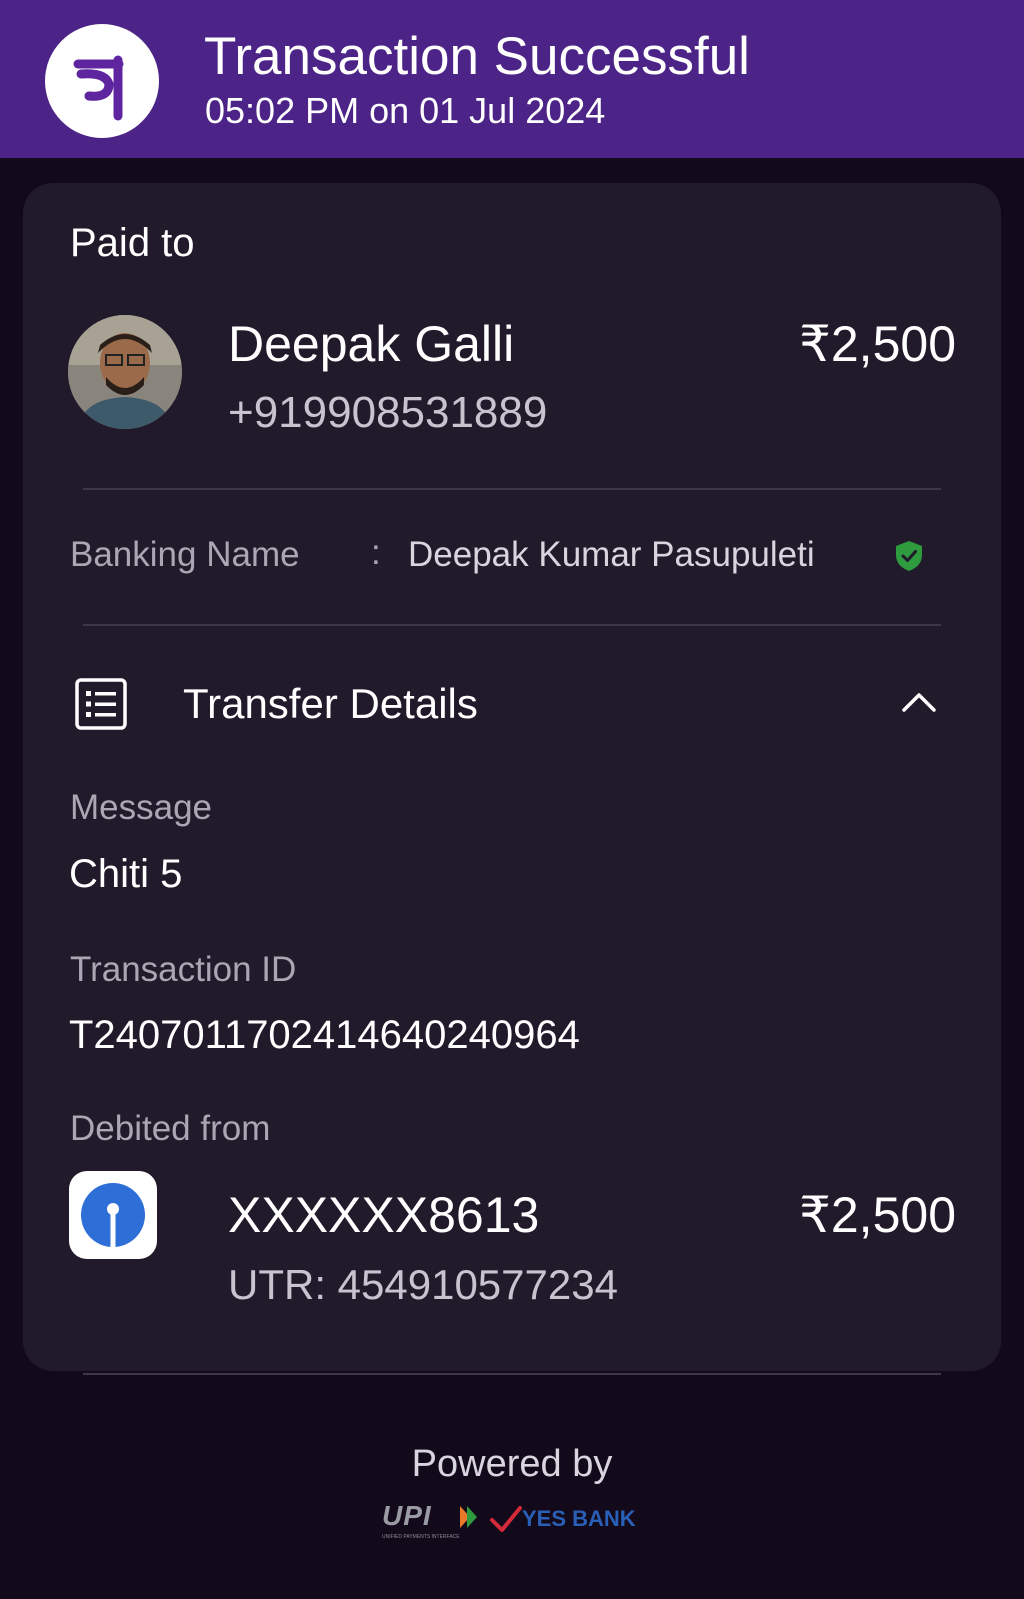  What do you see at coordinates (185, 554) in the screenshot?
I see `banking-name-label: Banking Name` at bounding box center [185, 554].